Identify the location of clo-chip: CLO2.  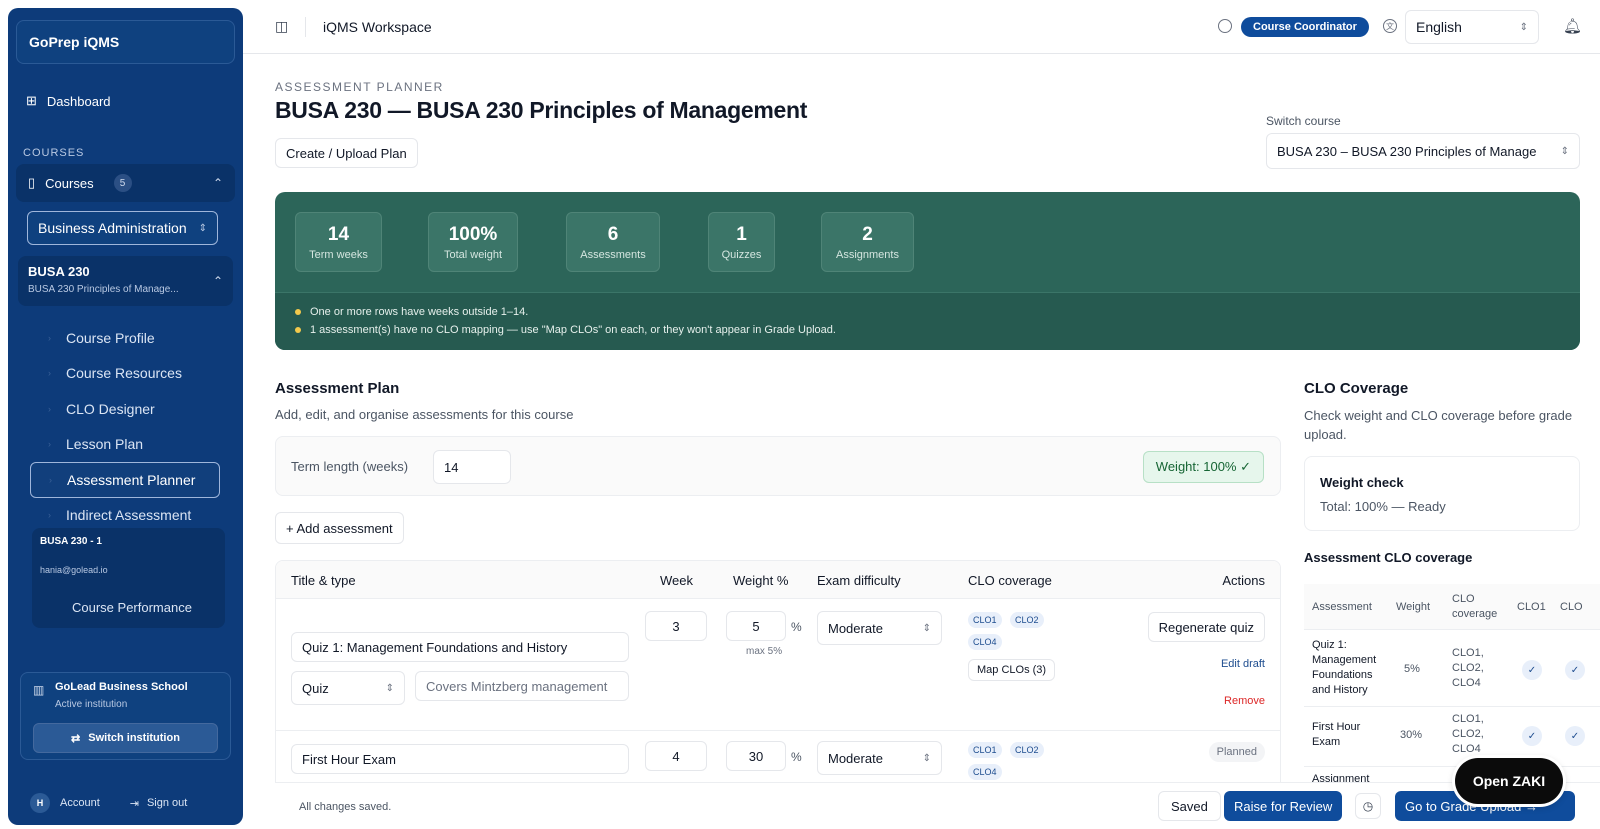
(1027, 750).